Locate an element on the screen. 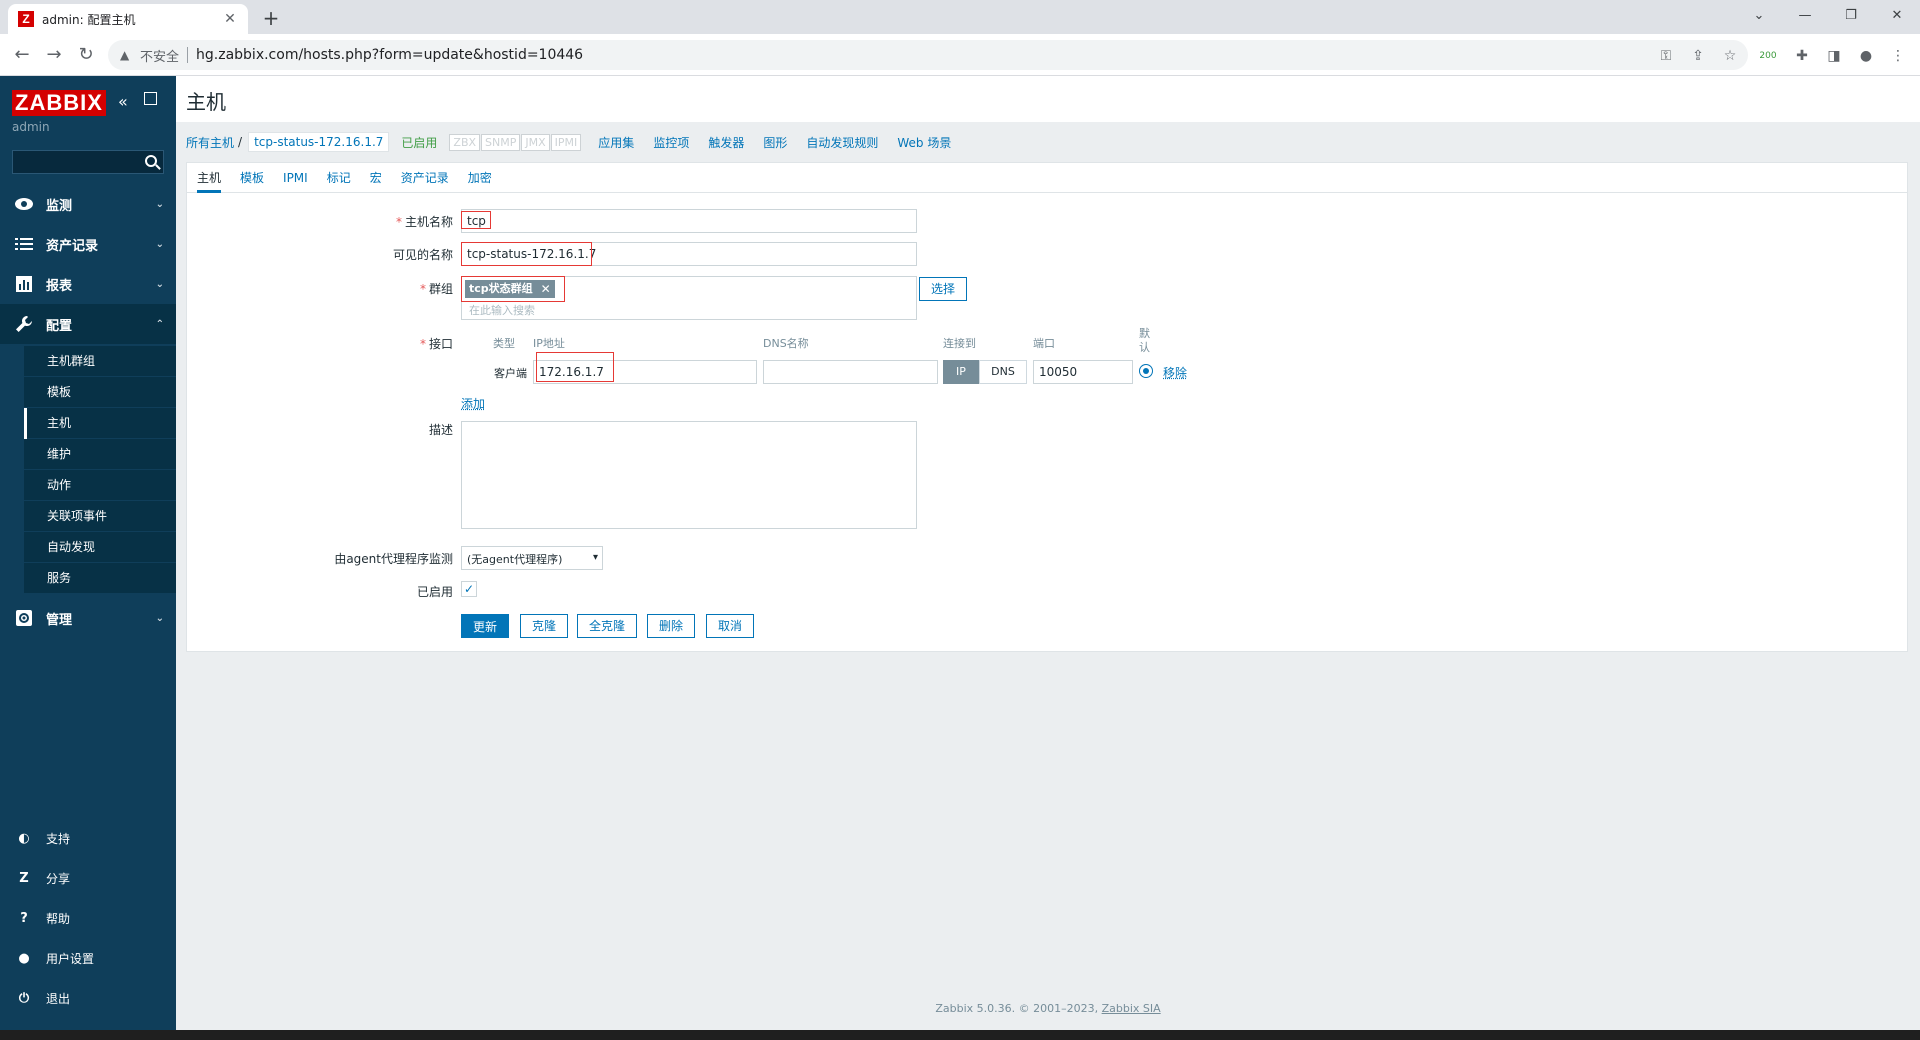 This screenshot has width=1920, height=1040. nav-items: 监控项 is located at coordinates (671, 142).